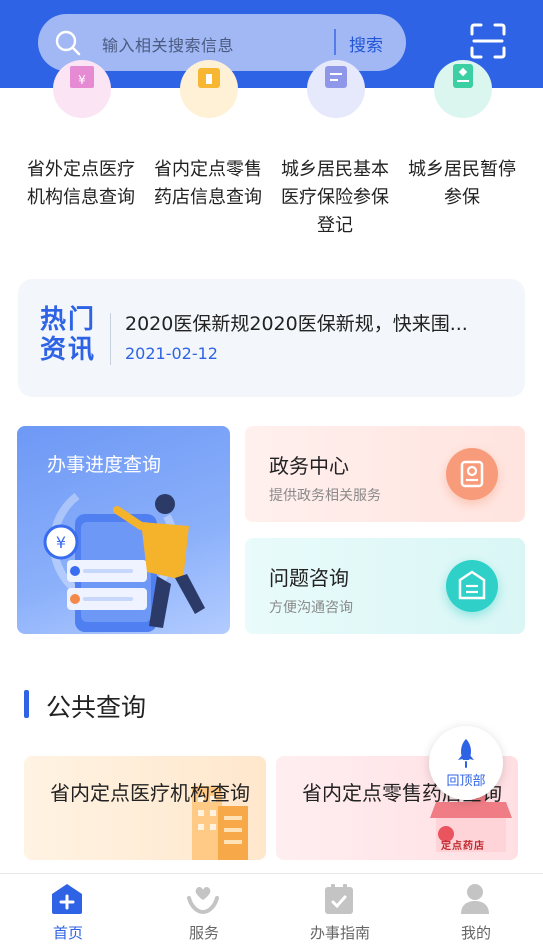  Describe the element at coordinates (67, 933) in the screenshot. I see `nav-label: 首页` at that location.